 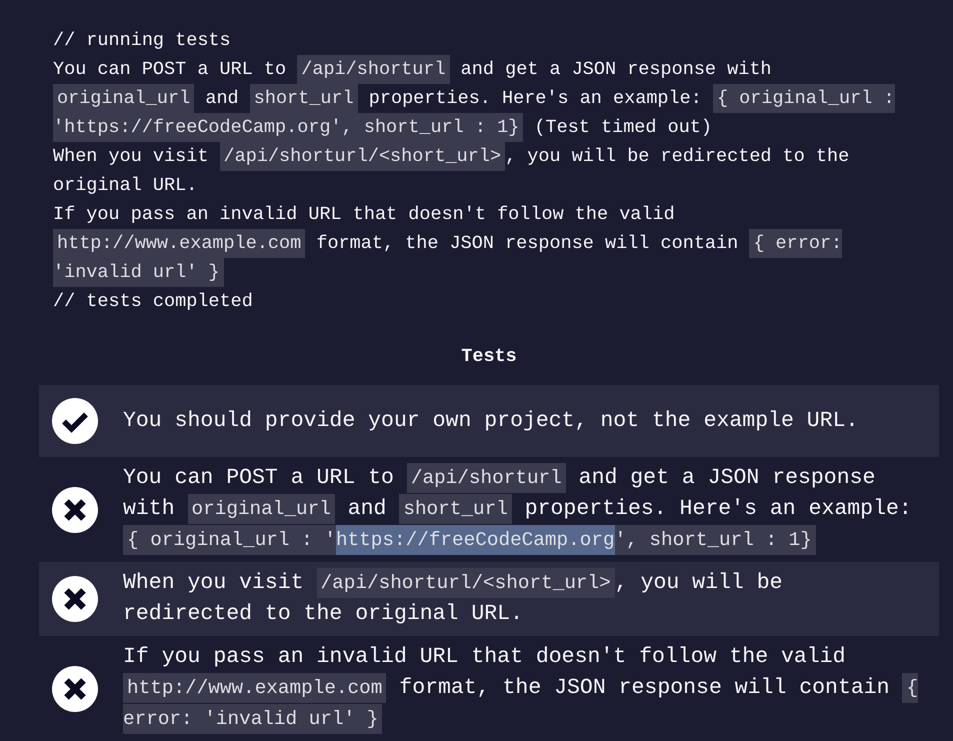 What do you see at coordinates (153, 302) in the screenshot?
I see `console-line: // tests completed` at bounding box center [153, 302].